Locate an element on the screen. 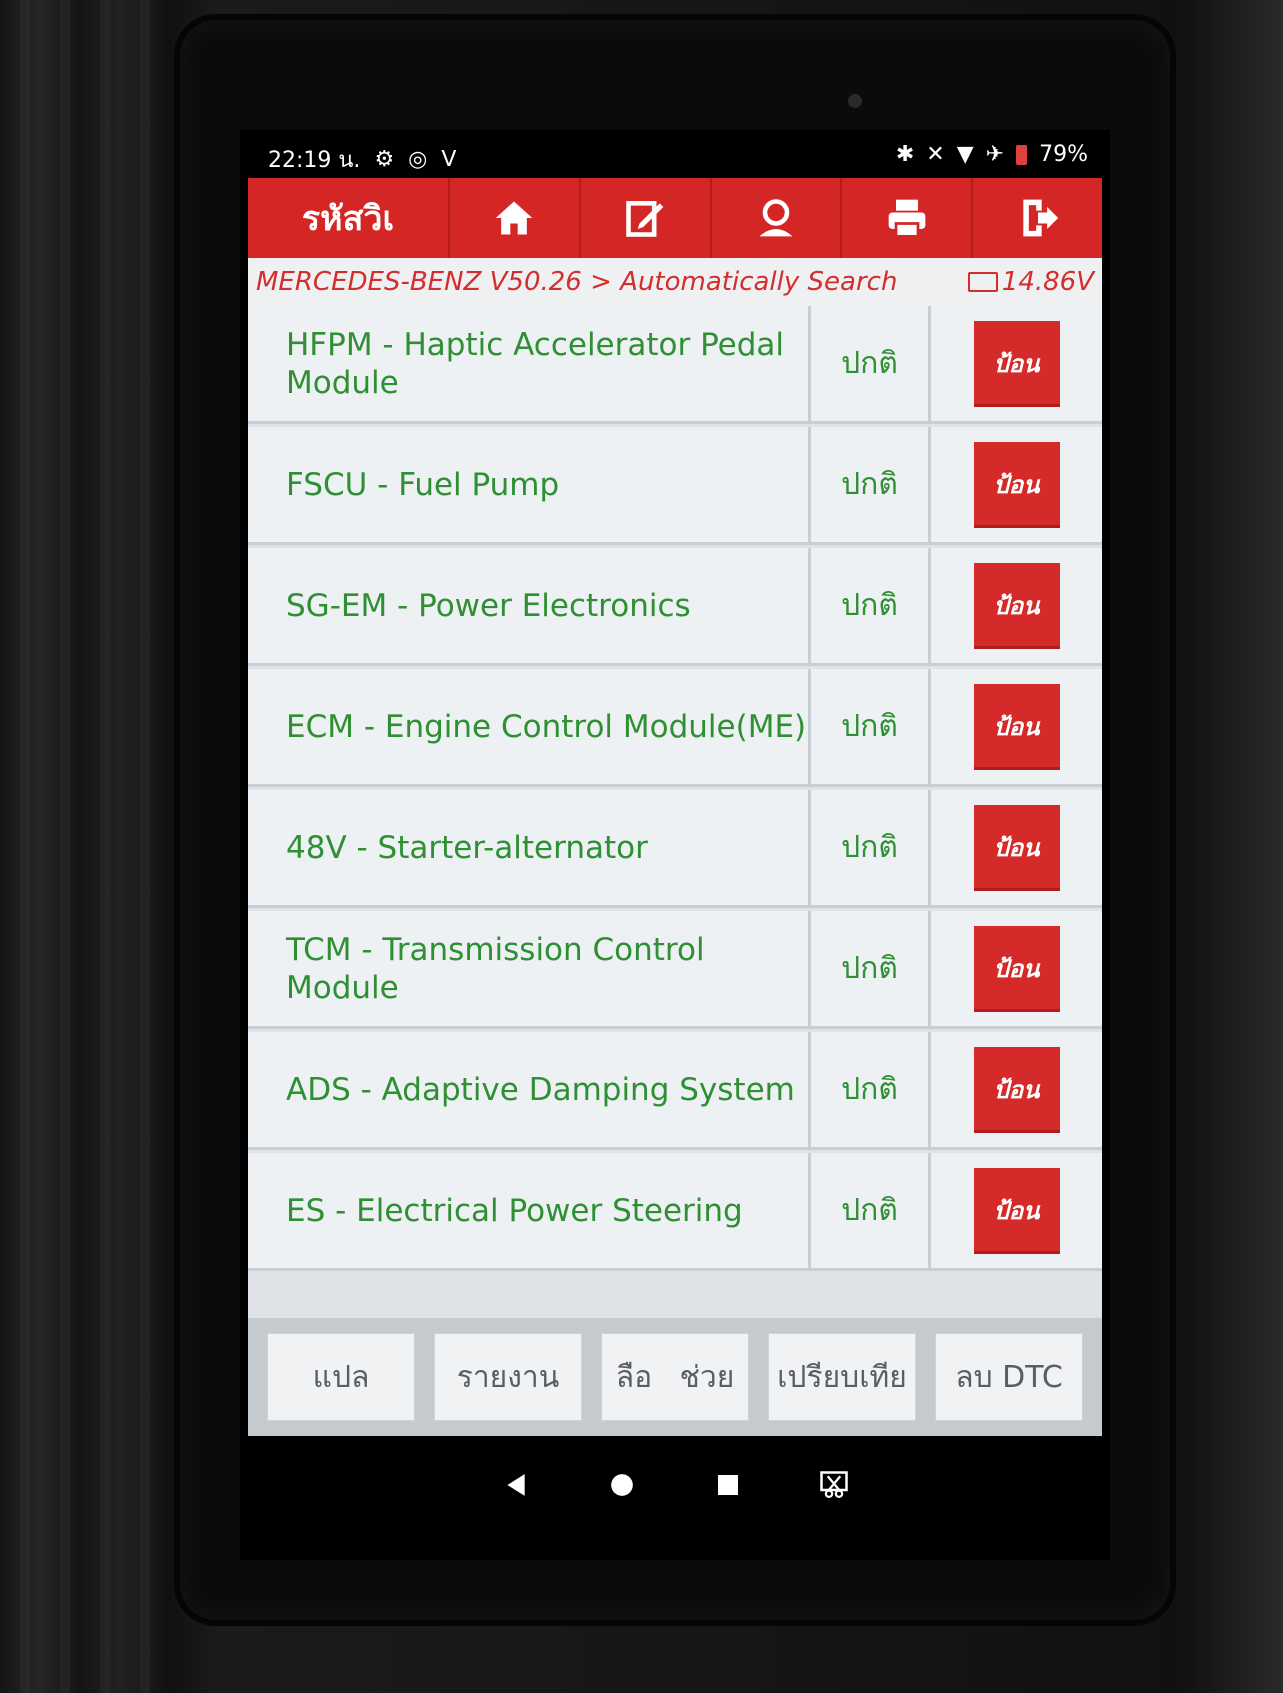  diagnostic-icon: ᐯ is located at coordinates (449, 159).